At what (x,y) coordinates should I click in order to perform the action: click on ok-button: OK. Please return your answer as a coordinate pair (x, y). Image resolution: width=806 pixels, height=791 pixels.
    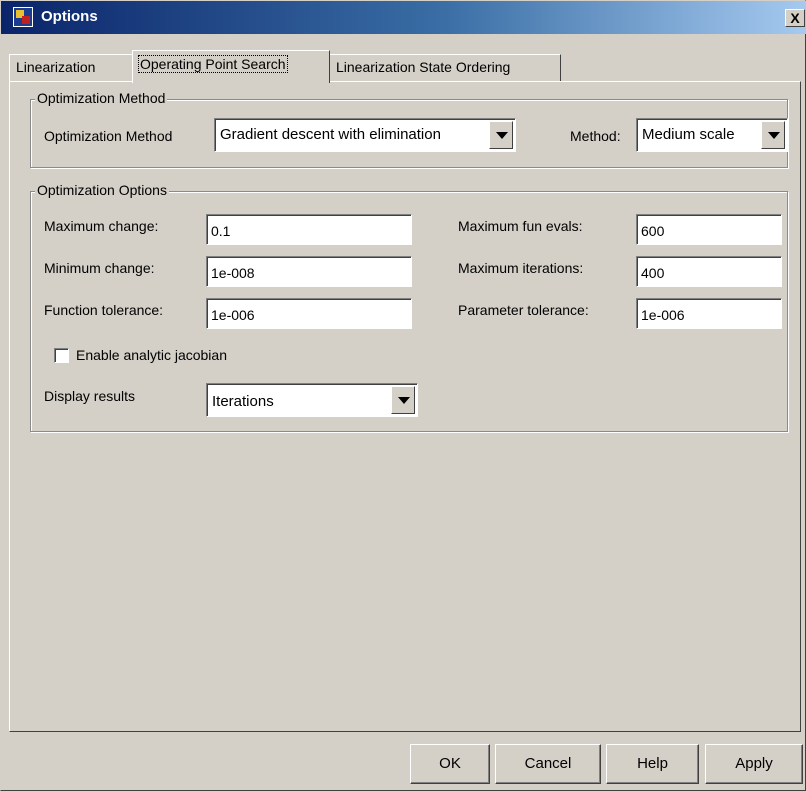
    Looking at the image, I should click on (450, 764).